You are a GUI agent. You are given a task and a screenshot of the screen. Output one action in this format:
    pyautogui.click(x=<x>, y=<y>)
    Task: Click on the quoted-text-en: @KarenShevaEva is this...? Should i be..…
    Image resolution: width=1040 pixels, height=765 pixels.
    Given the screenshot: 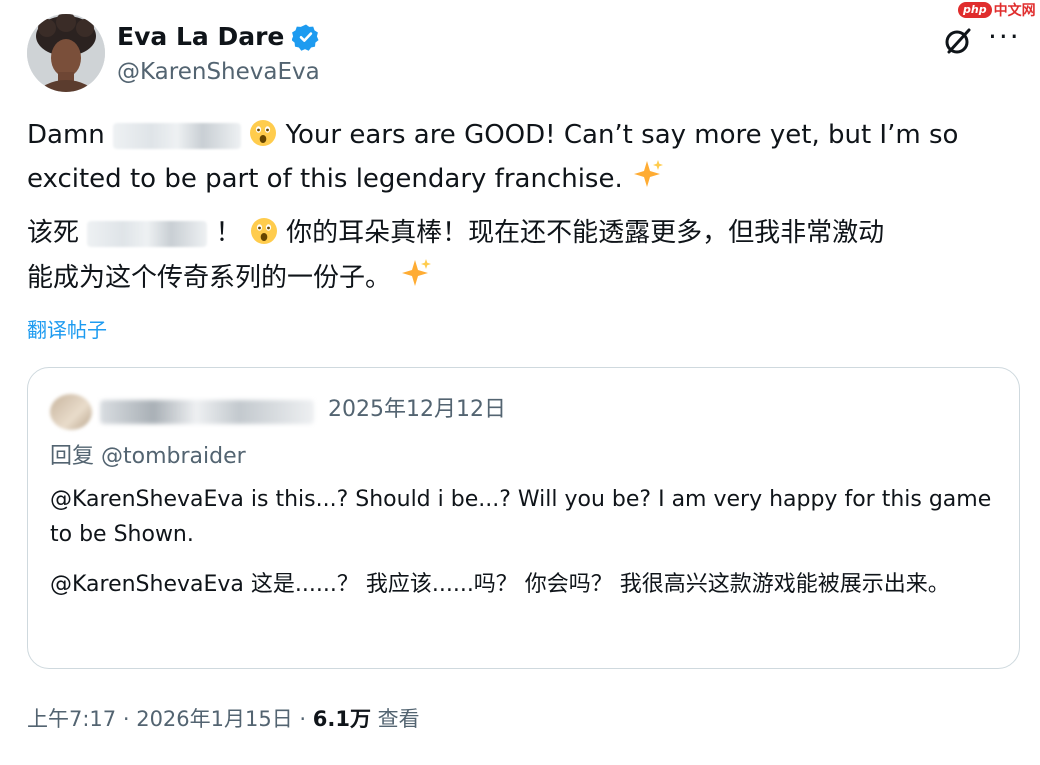 What is the action you would take?
    pyautogui.click(x=521, y=517)
    